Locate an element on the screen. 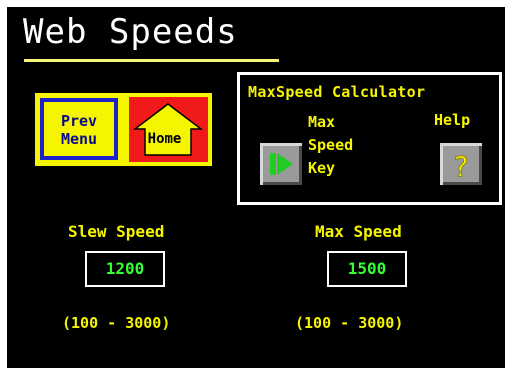 Image resolution: width=512 pixels, height=375 pixels. prev-menu-frame: Prev Menu is located at coordinates (79, 129).